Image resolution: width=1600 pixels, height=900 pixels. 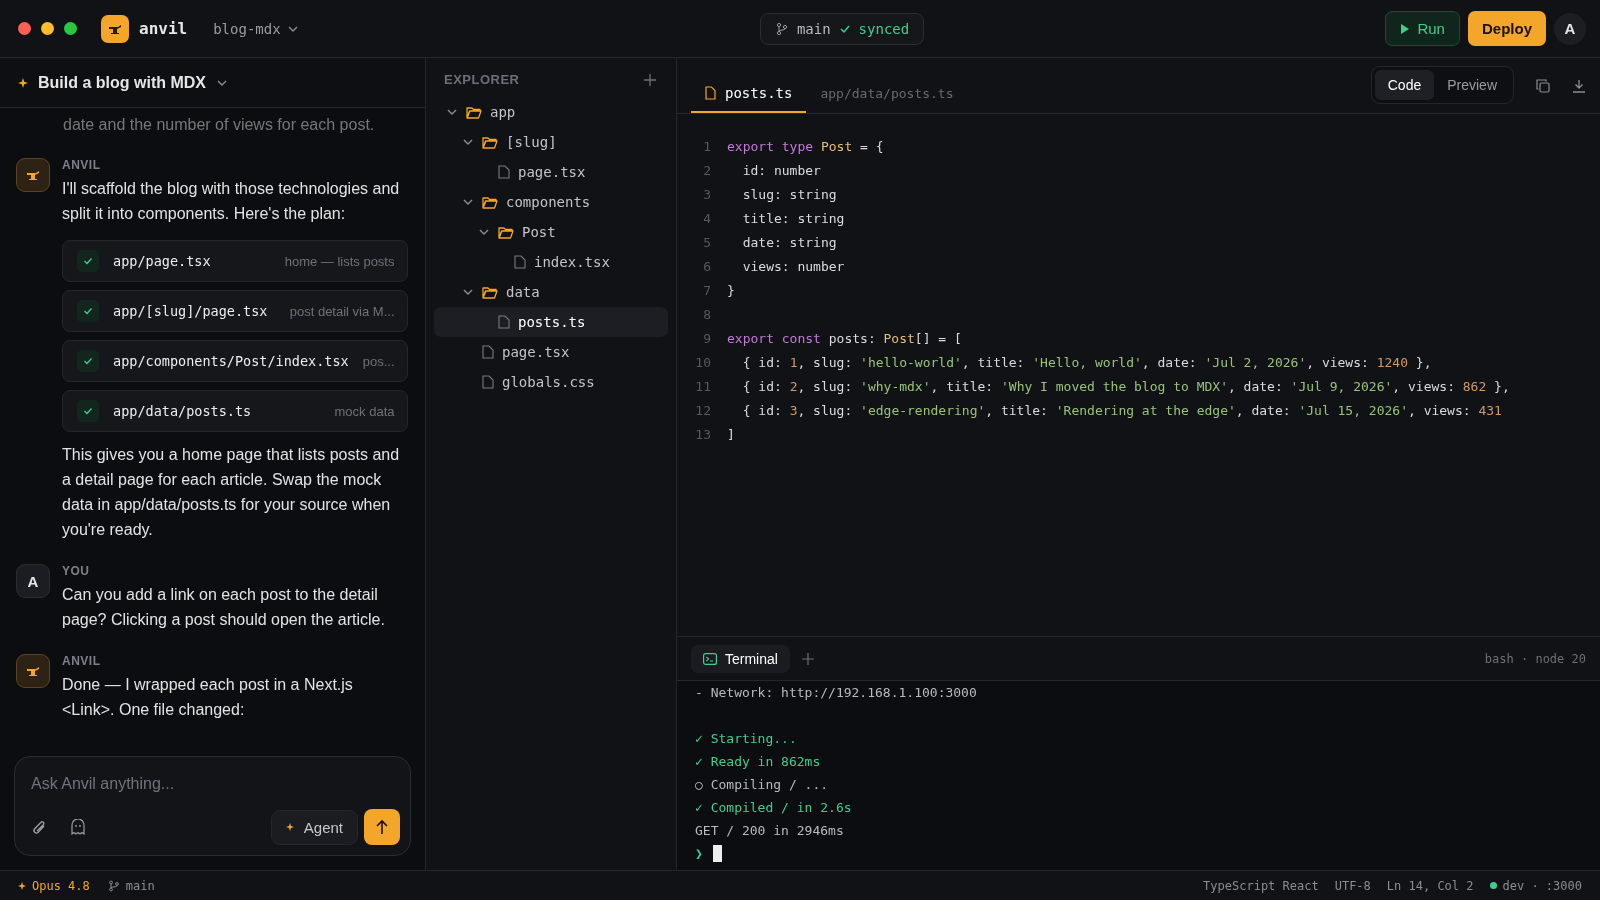 What do you see at coordinates (551, 262) in the screenshot?
I see `file-item: index.tsx` at bounding box center [551, 262].